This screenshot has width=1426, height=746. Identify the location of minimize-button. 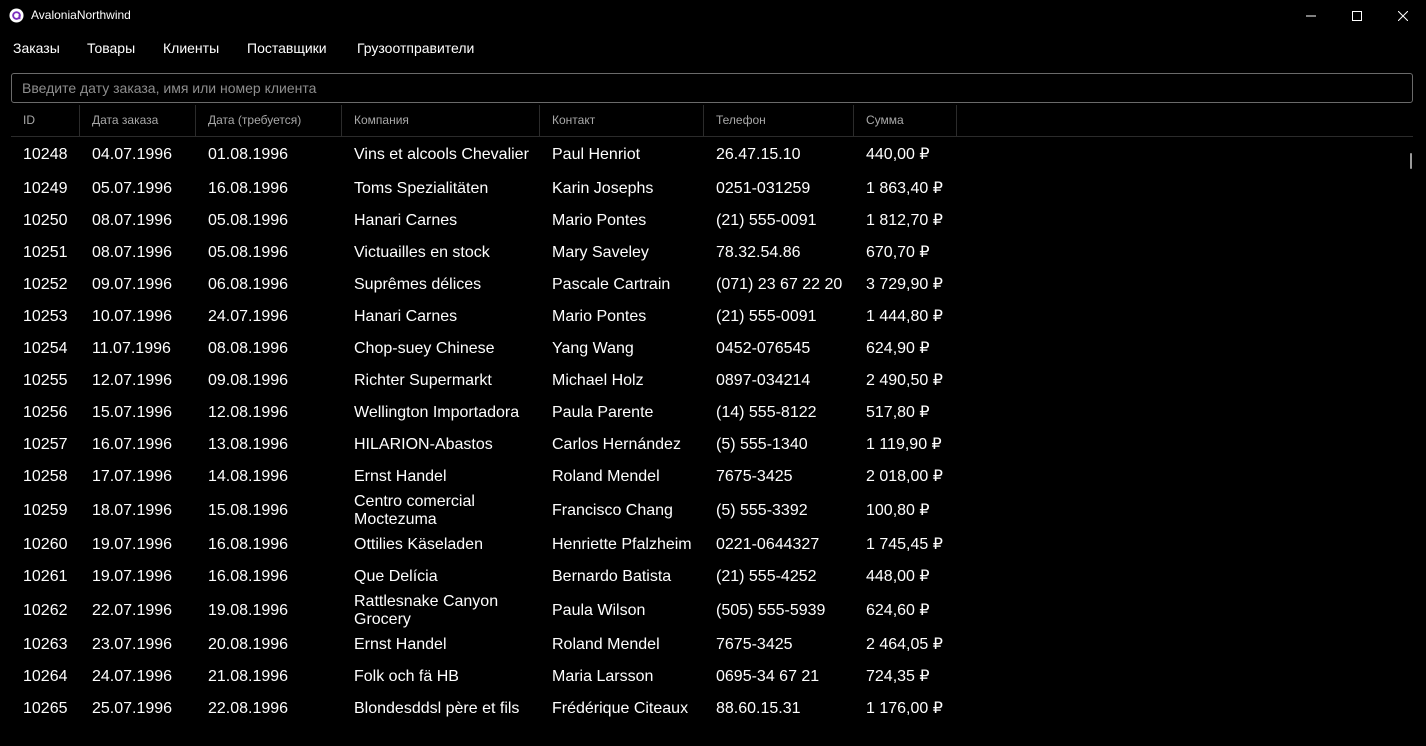
(1311, 15).